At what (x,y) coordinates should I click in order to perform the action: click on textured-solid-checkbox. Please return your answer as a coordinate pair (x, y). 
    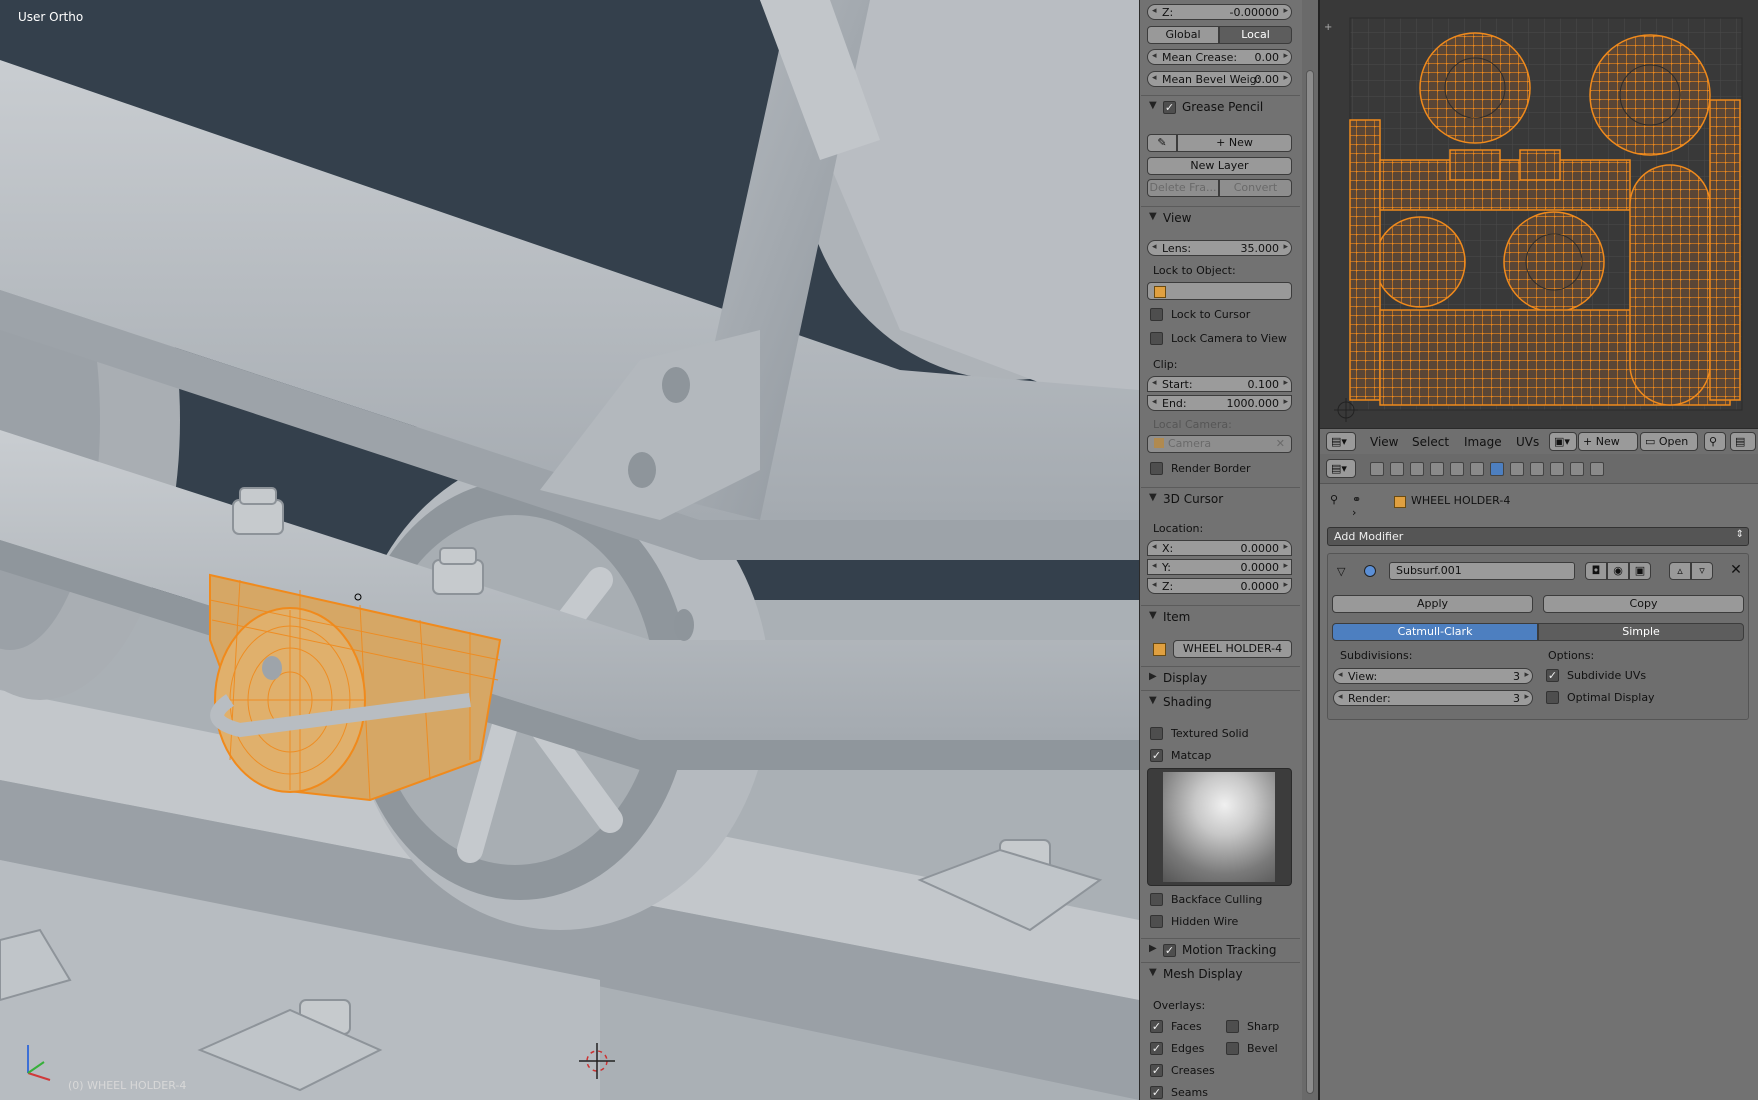
    Looking at the image, I should click on (1156, 733).